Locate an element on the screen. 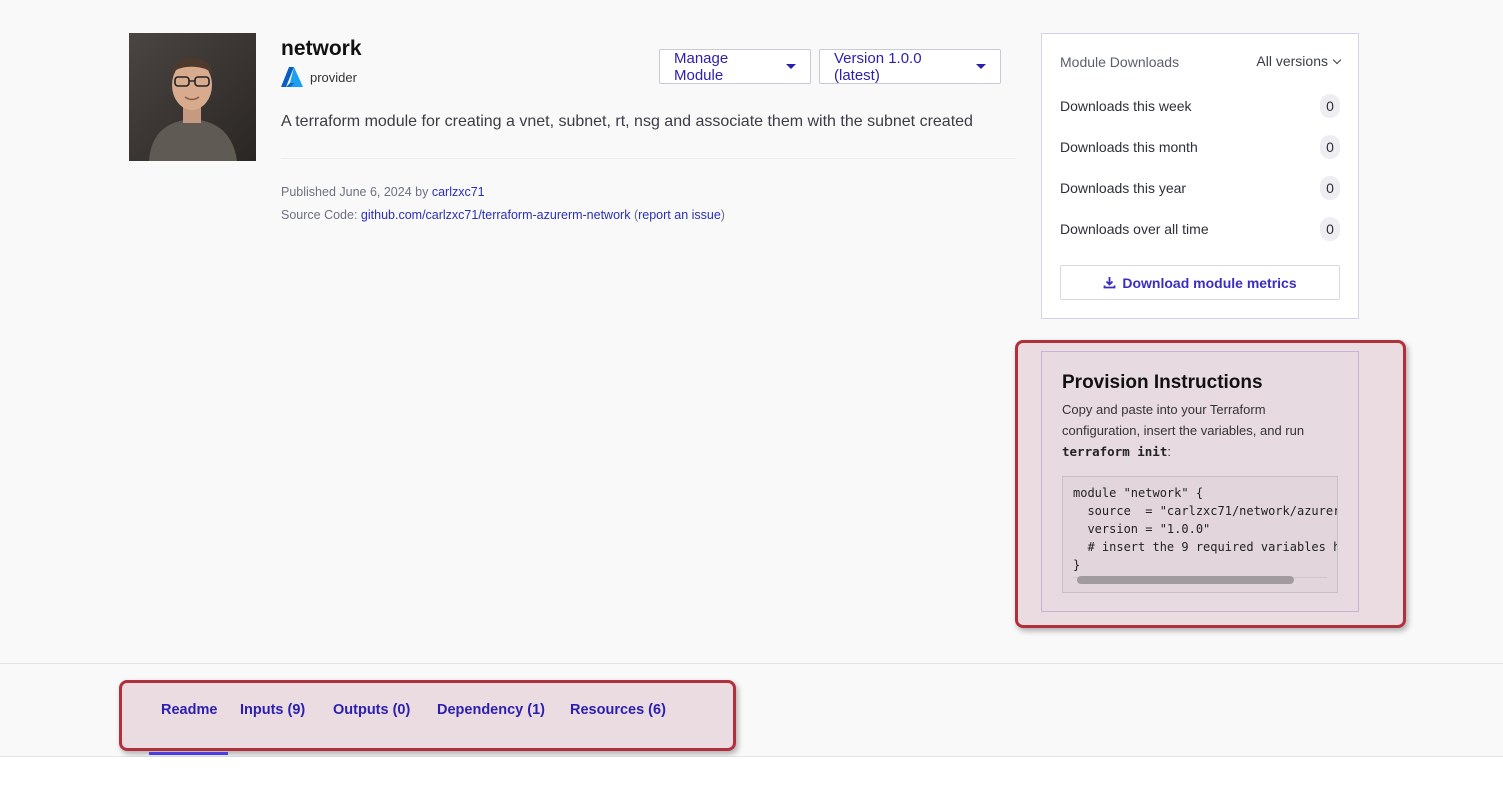 The image size is (1503, 792). tab-dependency: Dependency (1) is located at coordinates (491, 710).